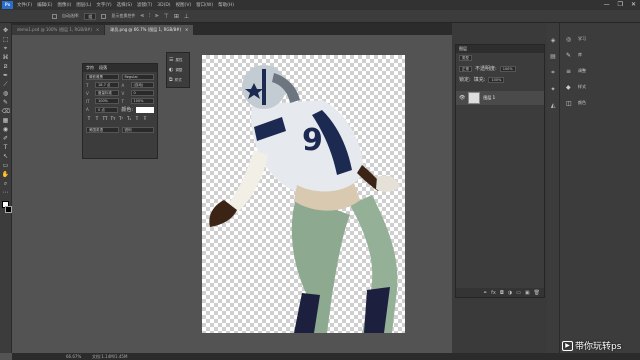  I want to click on fill-field: 100%, so click(496, 79).